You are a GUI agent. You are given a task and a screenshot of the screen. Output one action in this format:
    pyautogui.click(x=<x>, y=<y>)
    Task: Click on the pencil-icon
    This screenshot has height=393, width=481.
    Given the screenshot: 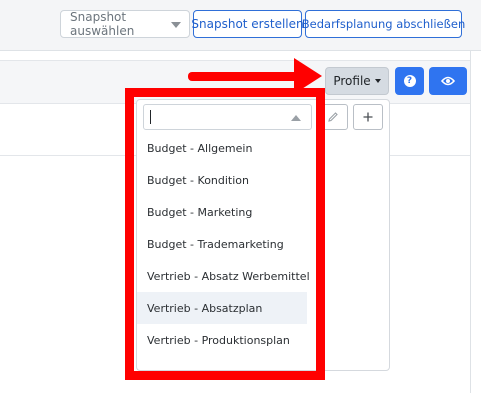 What is the action you would take?
    pyautogui.click(x=333, y=117)
    